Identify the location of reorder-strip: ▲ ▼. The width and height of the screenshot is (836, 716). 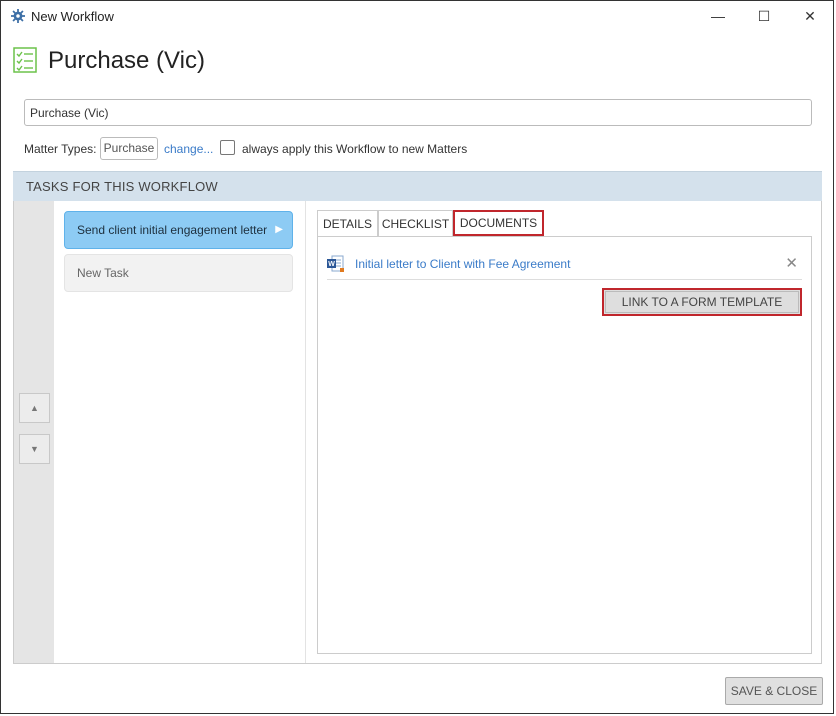
(34, 432).